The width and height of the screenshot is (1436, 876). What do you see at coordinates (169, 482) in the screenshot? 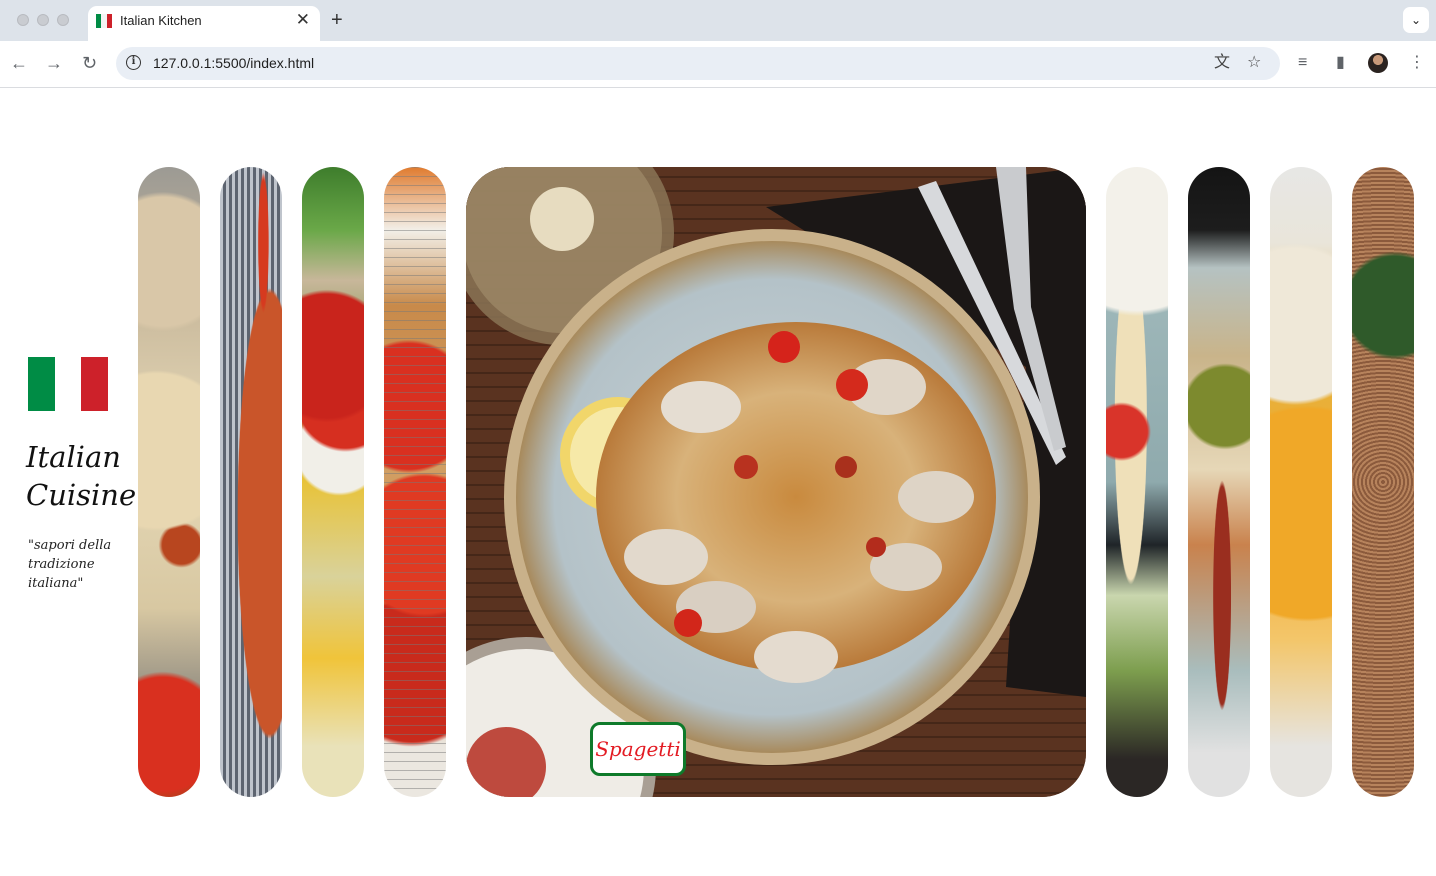
I see `pizza-image` at bounding box center [169, 482].